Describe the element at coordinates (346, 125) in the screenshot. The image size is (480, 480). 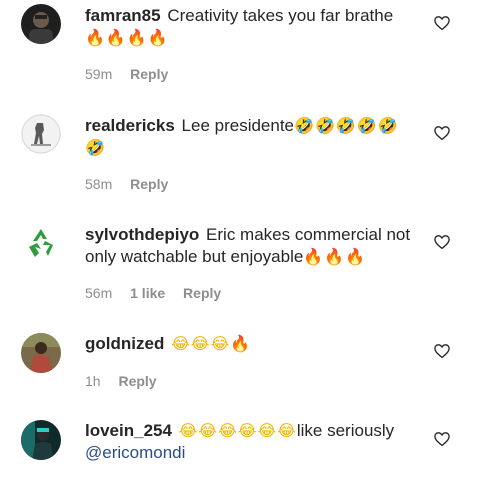
I see `rofl-emoji-icon: 🤣🤣🤣🤣🤣` at that location.